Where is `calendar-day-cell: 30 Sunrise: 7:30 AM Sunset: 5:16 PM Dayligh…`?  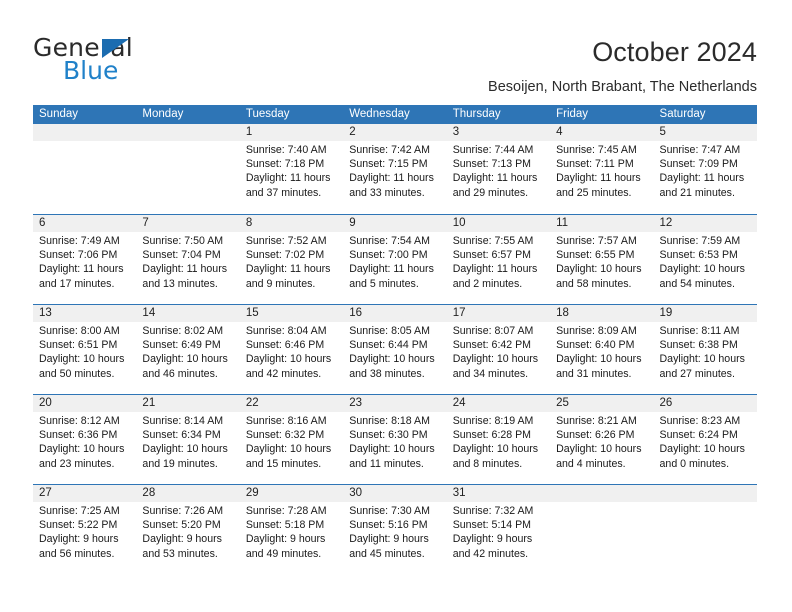 calendar-day-cell: 30 Sunrise: 7:30 AM Sunset: 5:16 PM Dayligh… is located at coordinates (395, 529).